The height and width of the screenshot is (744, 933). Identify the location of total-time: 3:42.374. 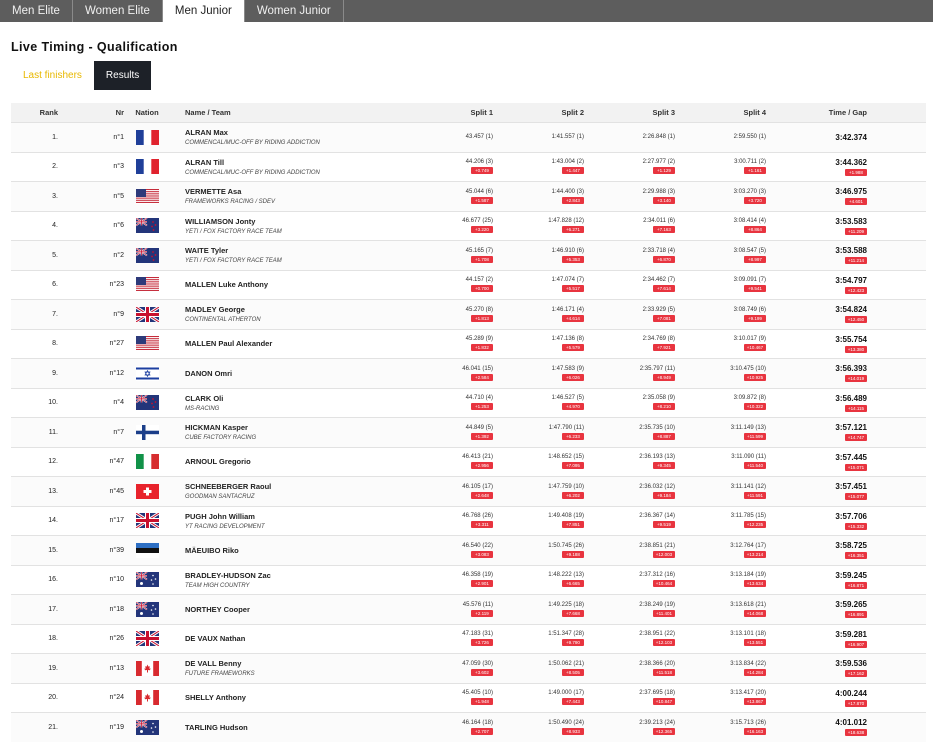
(851, 137).